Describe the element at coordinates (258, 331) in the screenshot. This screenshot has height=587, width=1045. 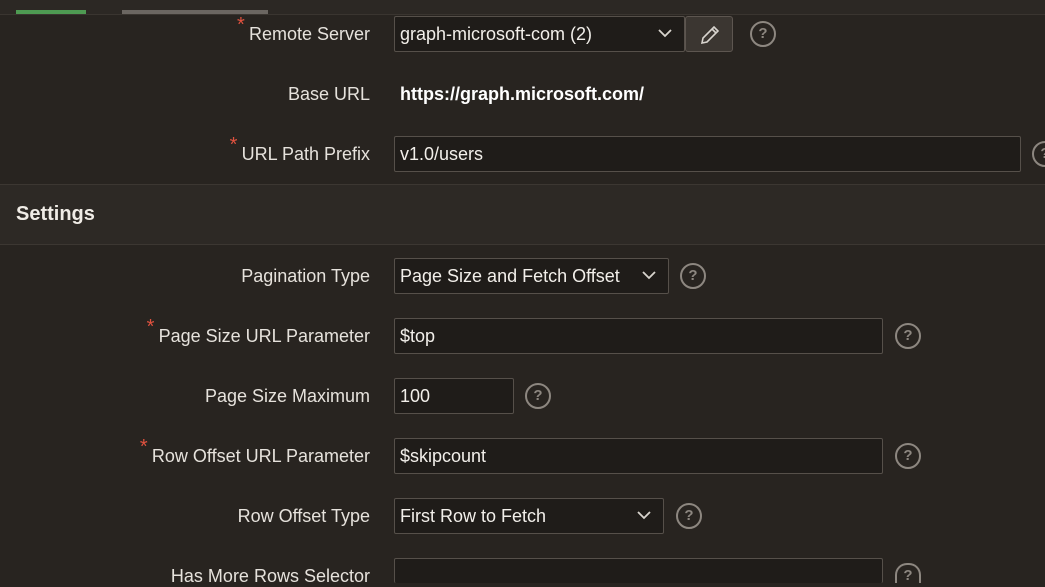
I see `page-size-param-label: * Page Size URL Parameter` at that location.